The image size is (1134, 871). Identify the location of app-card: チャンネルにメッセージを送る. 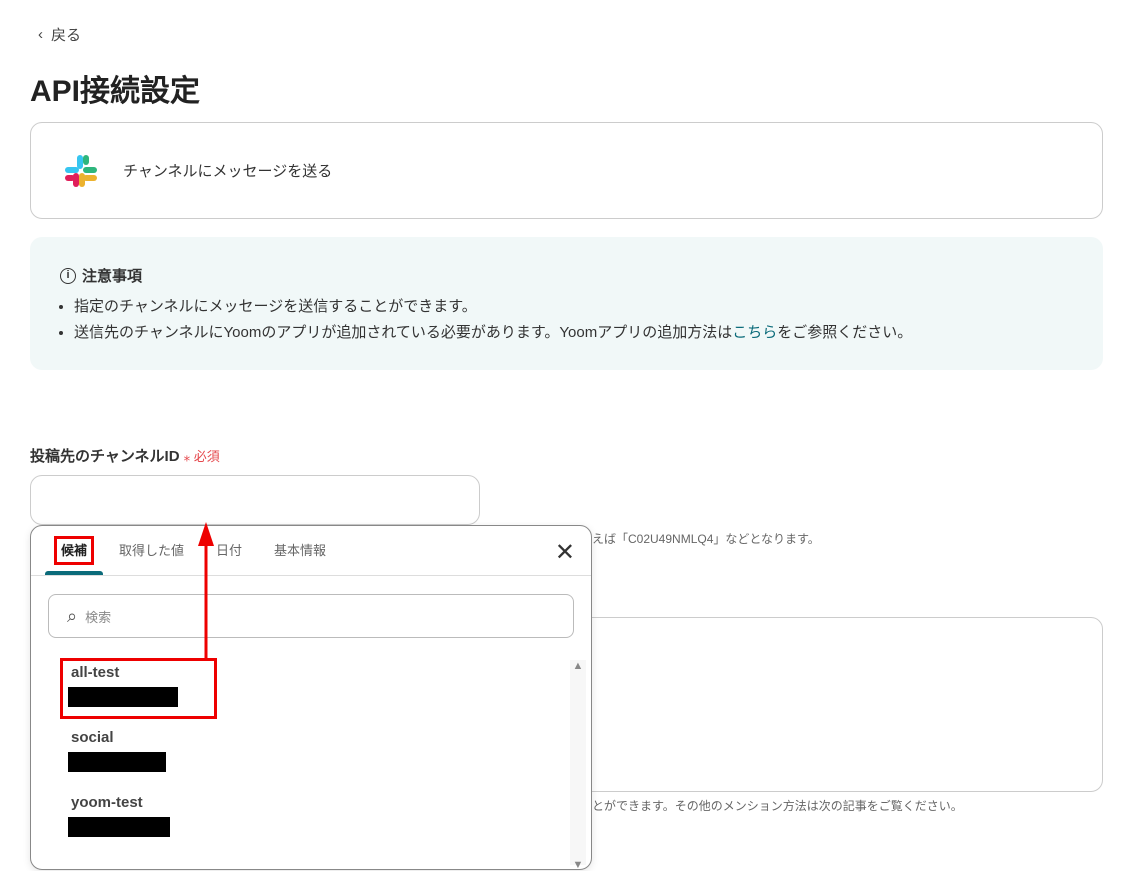
(566, 170).